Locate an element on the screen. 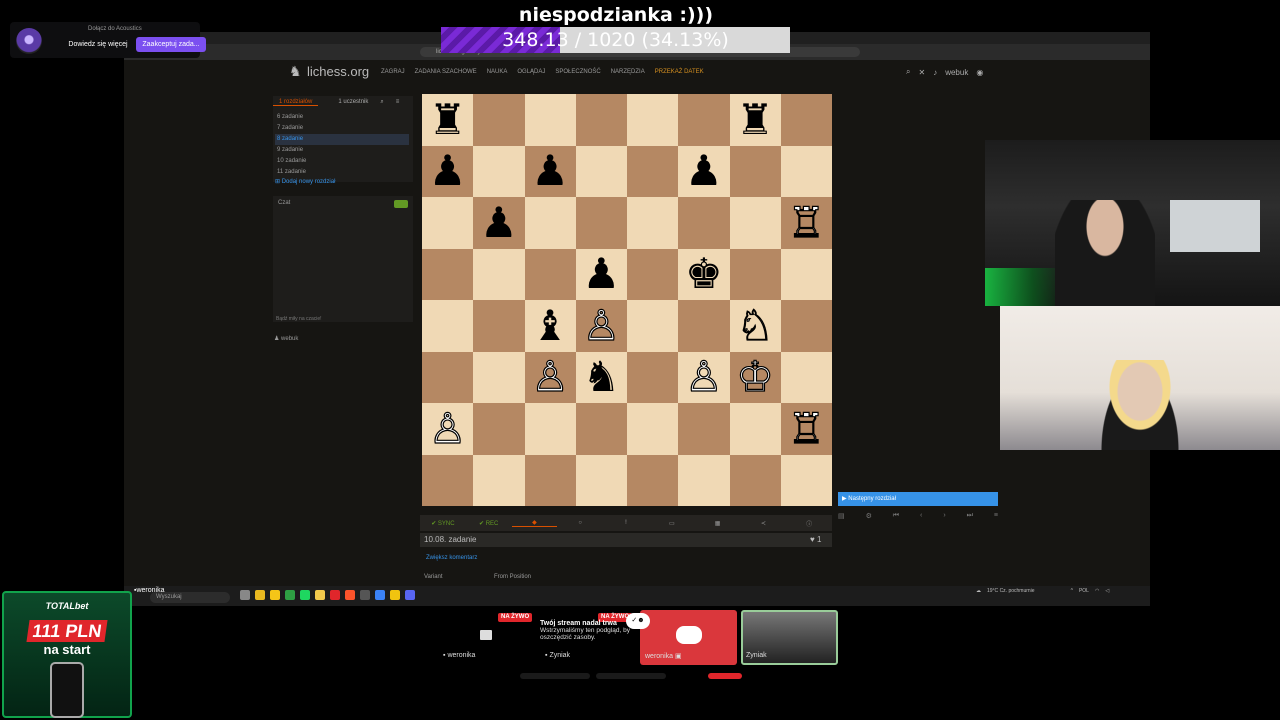 The height and width of the screenshot is (720, 1280). comment-link: Zwiększ komentarz is located at coordinates (451, 558).